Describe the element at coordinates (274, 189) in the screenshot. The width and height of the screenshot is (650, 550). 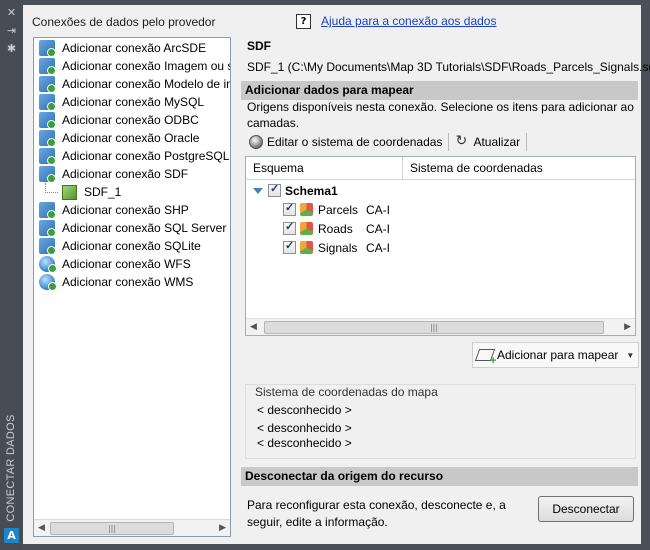
I see `schema-checkbox` at that location.